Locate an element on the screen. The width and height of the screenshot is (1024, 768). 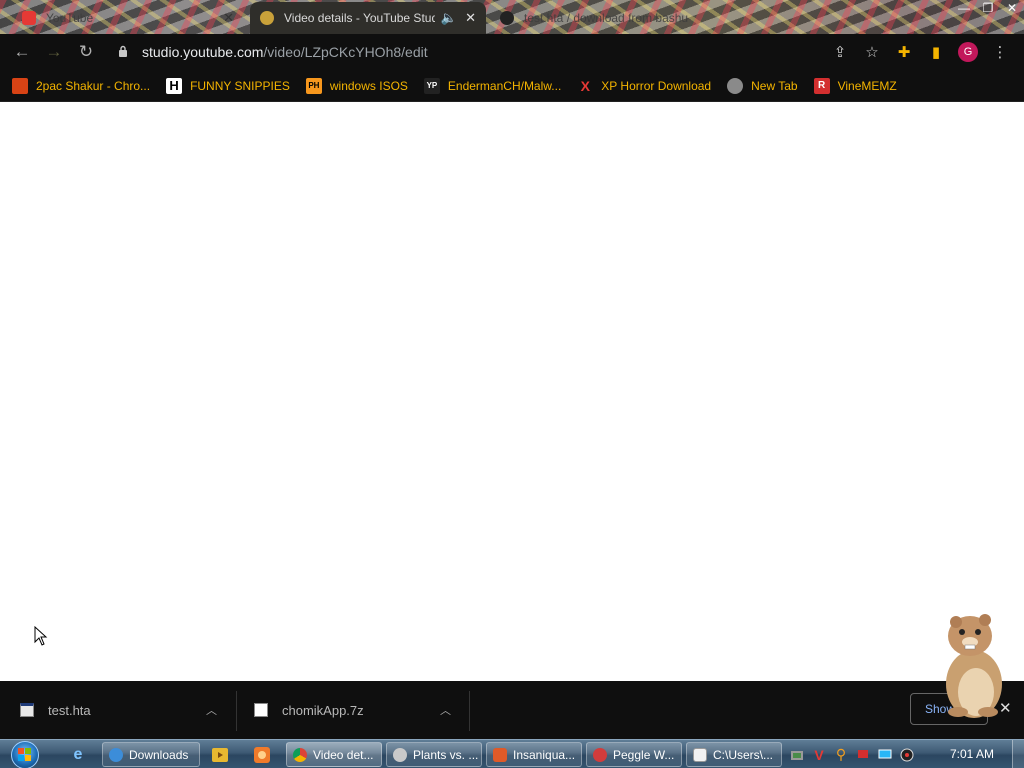
downloads-bar: test.hta ︿ chomikApp.7z ︿ is located at coordinates (512, 710).